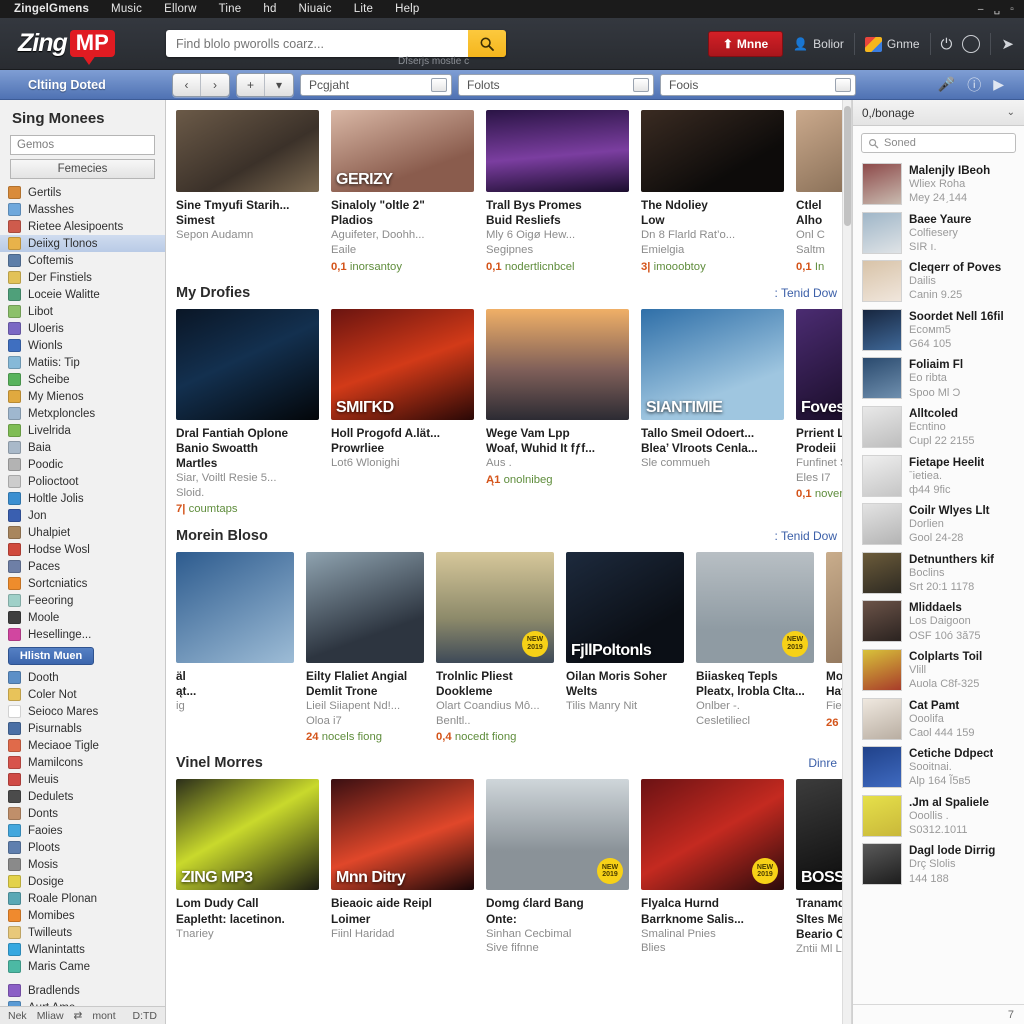  I want to click on sidebar-item-15: Baia, so click(82, 447).